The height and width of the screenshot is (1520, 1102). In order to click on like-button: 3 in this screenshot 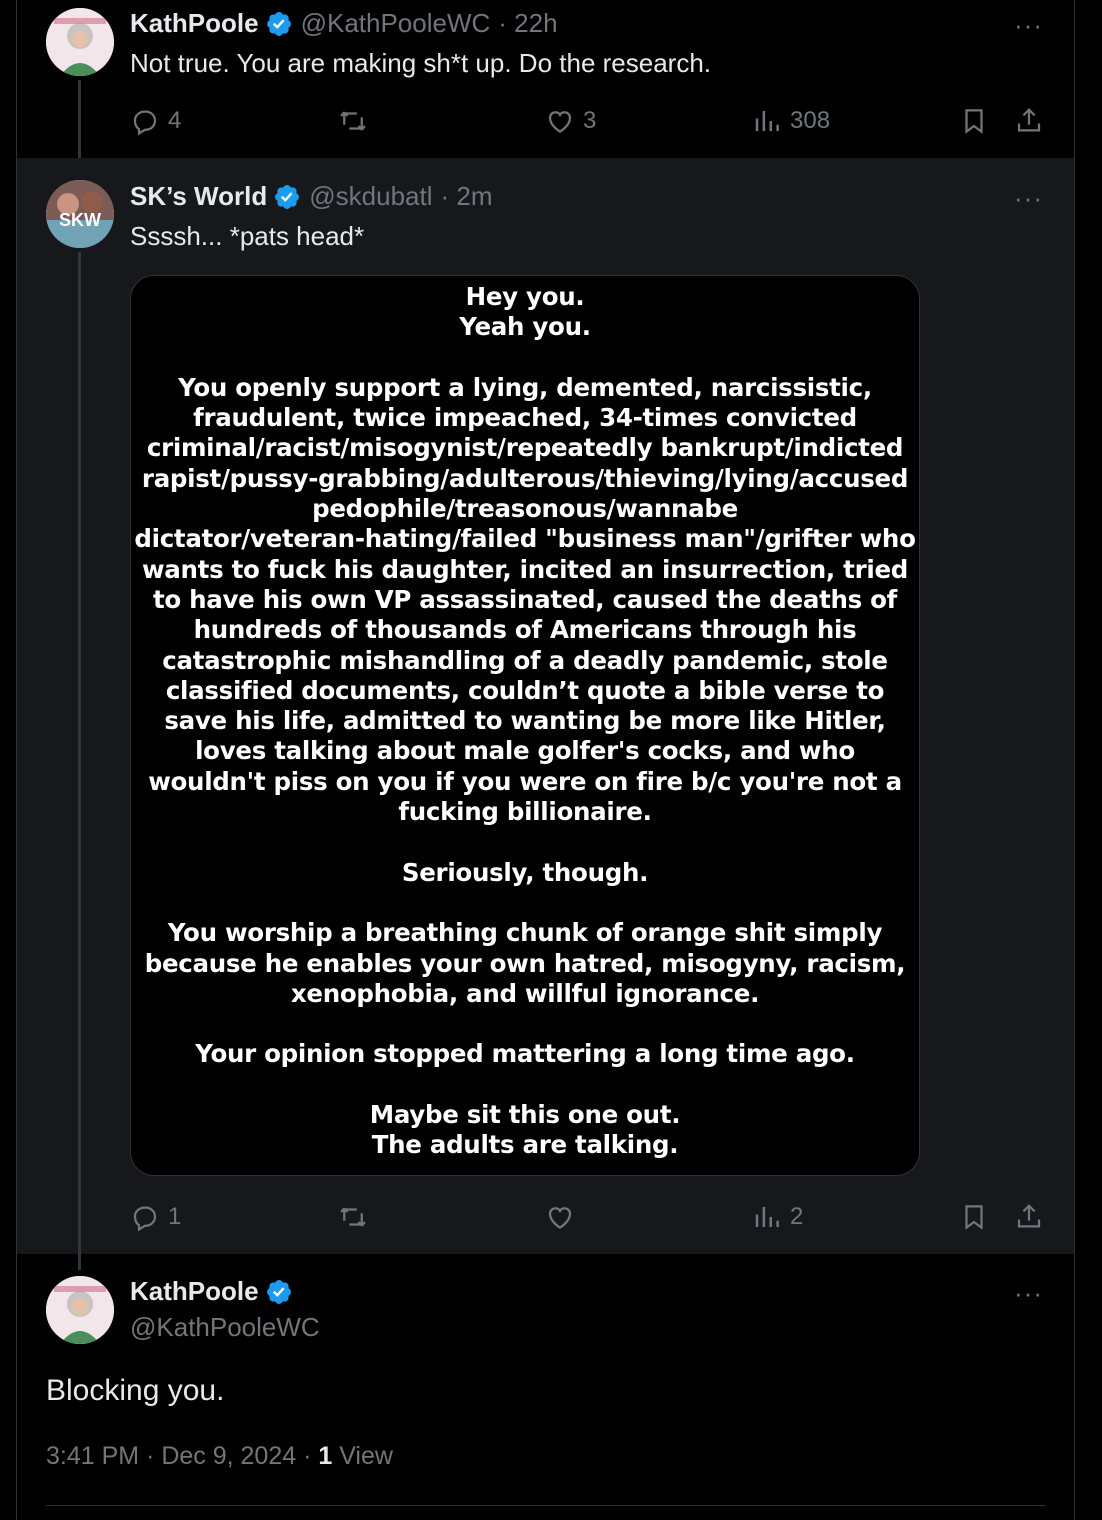, I will do `click(570, 121)`.